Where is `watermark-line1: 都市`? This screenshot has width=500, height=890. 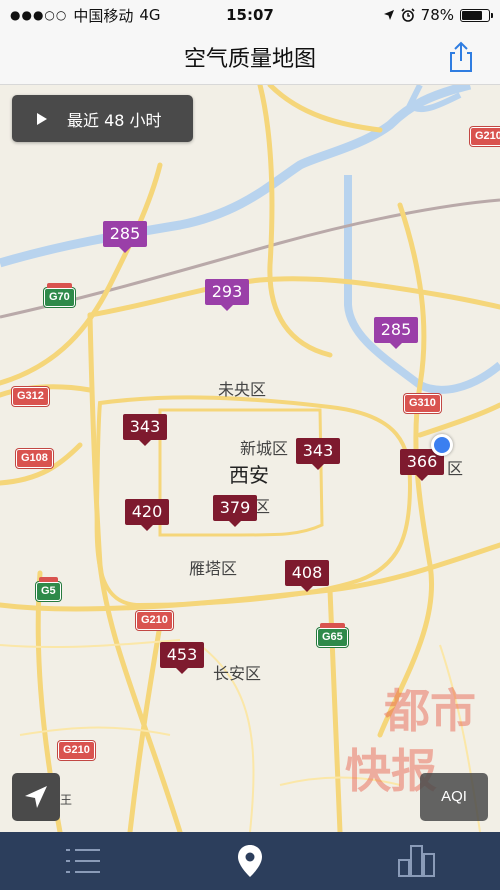
watermark-line1: 都市 is located at coordinates (430, 711).